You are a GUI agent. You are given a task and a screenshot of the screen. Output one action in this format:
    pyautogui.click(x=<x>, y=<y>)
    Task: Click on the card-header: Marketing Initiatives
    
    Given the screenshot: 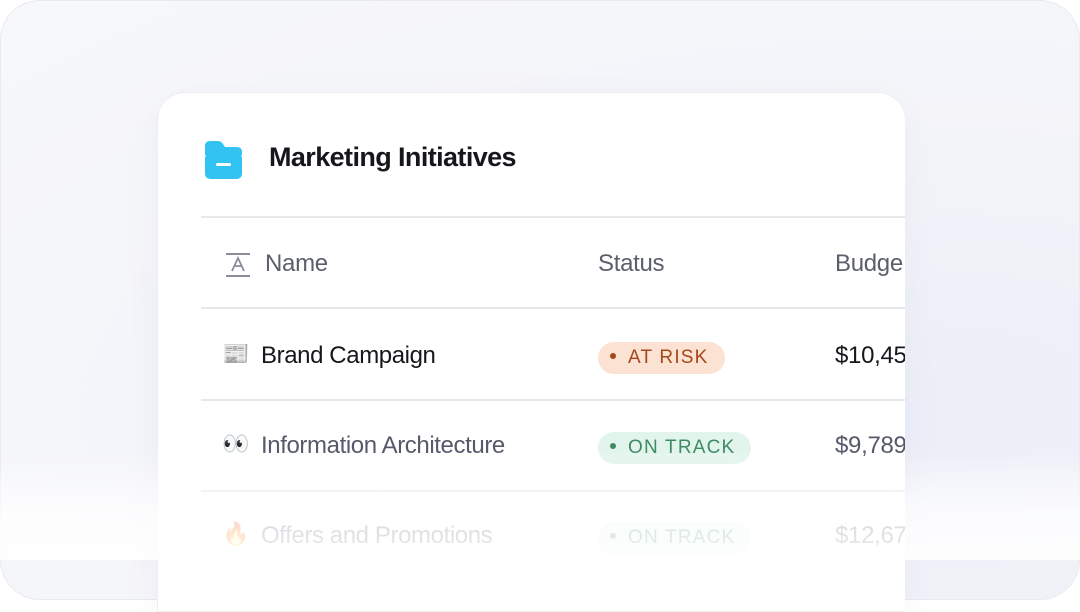 What is the action you would take?
    pyautogui.click(x=531, y=155)
    